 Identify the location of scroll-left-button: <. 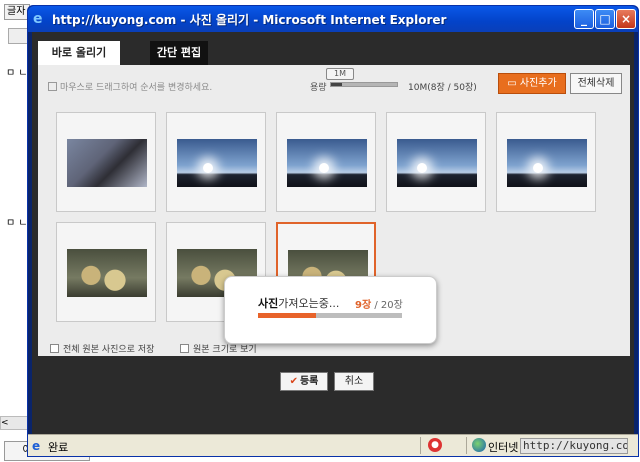
(14, 423).